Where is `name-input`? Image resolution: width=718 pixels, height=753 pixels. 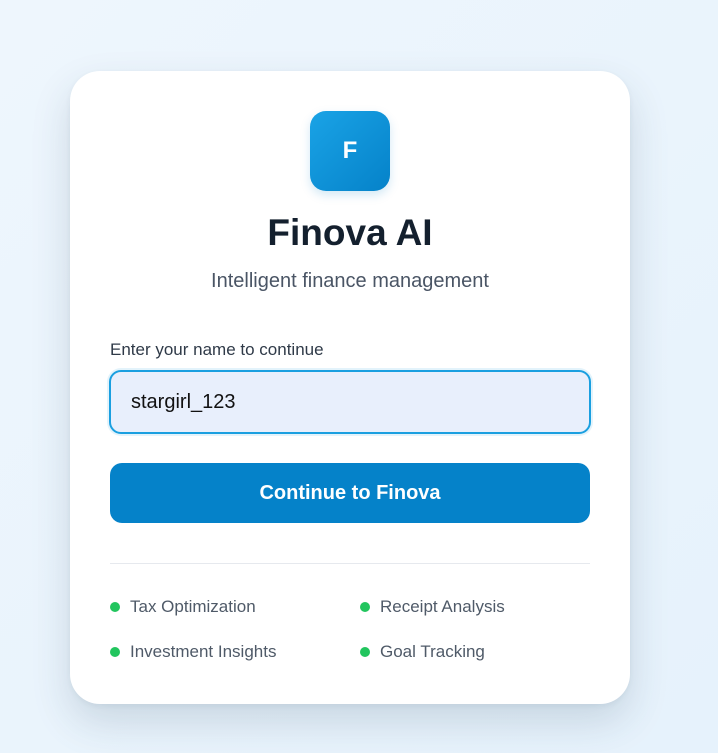
name-input is located at coordinates (350, 402).